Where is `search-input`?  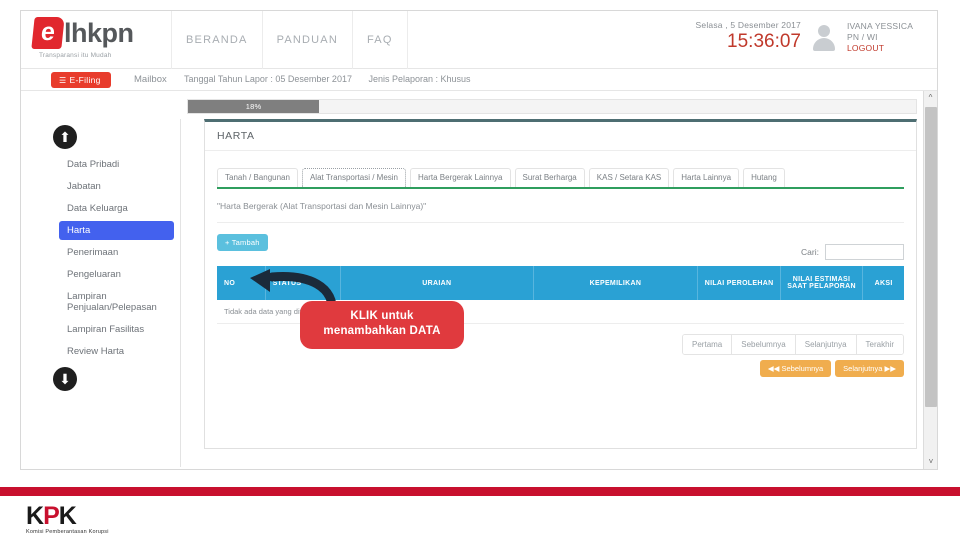
search-input is located at coordinates (864, 252).